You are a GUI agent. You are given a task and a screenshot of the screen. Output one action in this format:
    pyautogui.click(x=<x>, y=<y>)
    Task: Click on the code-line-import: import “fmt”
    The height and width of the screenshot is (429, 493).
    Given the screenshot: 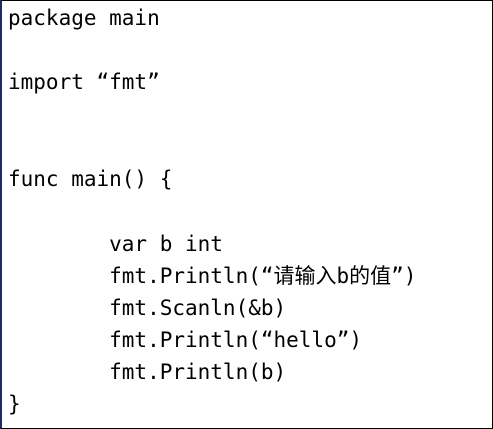 What is the action you would take?
    pyautogui.click(x=84, y=82)
    